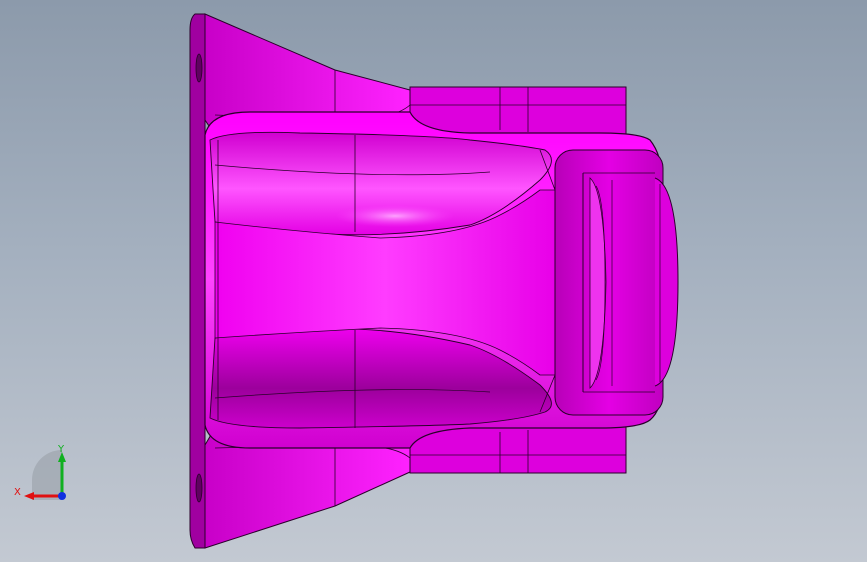  What do you see at coordinates (197, 281) in the screenshot?
I see `flange-plate` at bounding box center [197, 281].